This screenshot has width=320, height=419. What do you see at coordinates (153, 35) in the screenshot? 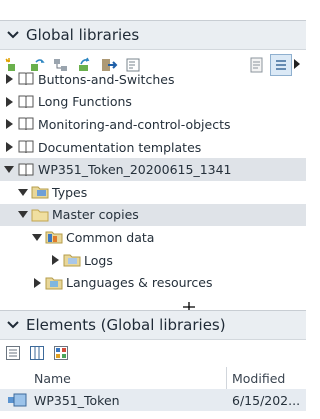
I see `global-libraries-header: Global libraries` at bounding box center [153, 35].